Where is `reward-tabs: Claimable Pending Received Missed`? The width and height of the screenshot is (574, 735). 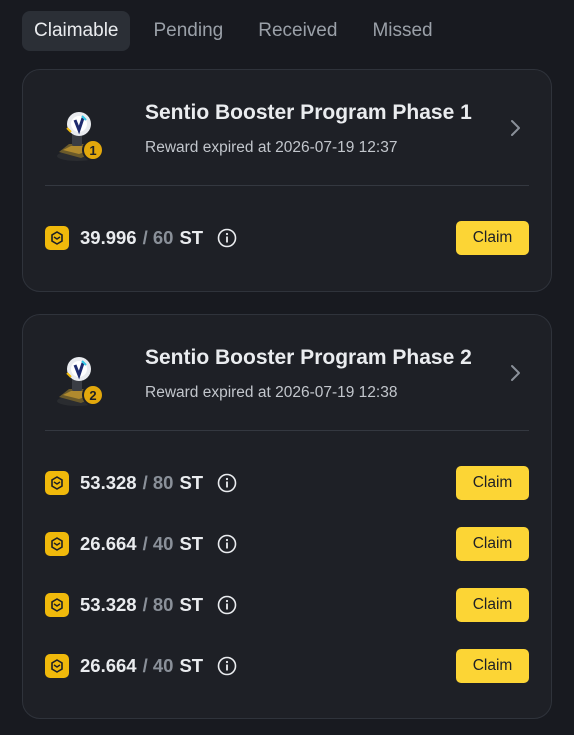
reward-tabs: Claimable Pending Received Missed is located at coordinates (239, 31).